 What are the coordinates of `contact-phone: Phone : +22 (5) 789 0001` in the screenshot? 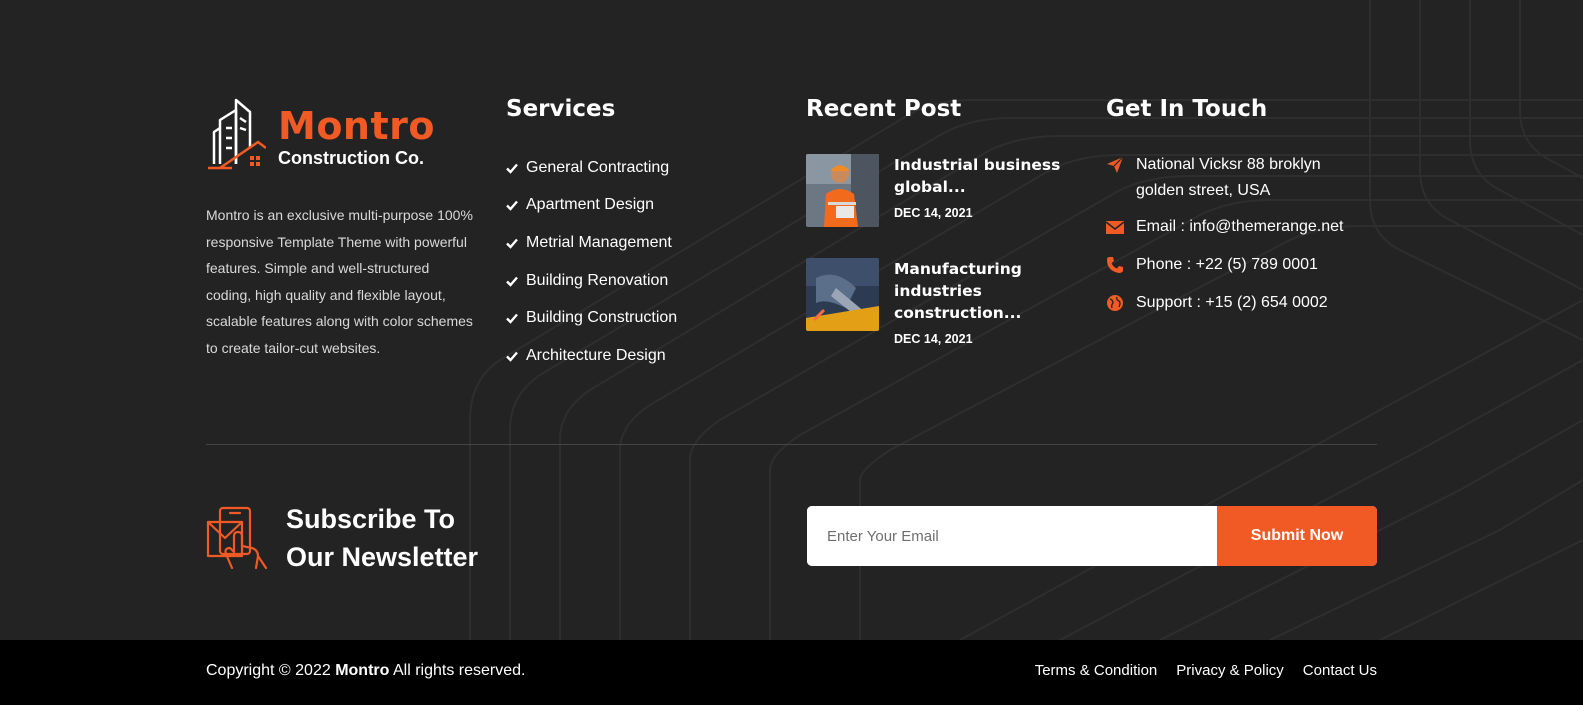 It's located at (1212, 265).